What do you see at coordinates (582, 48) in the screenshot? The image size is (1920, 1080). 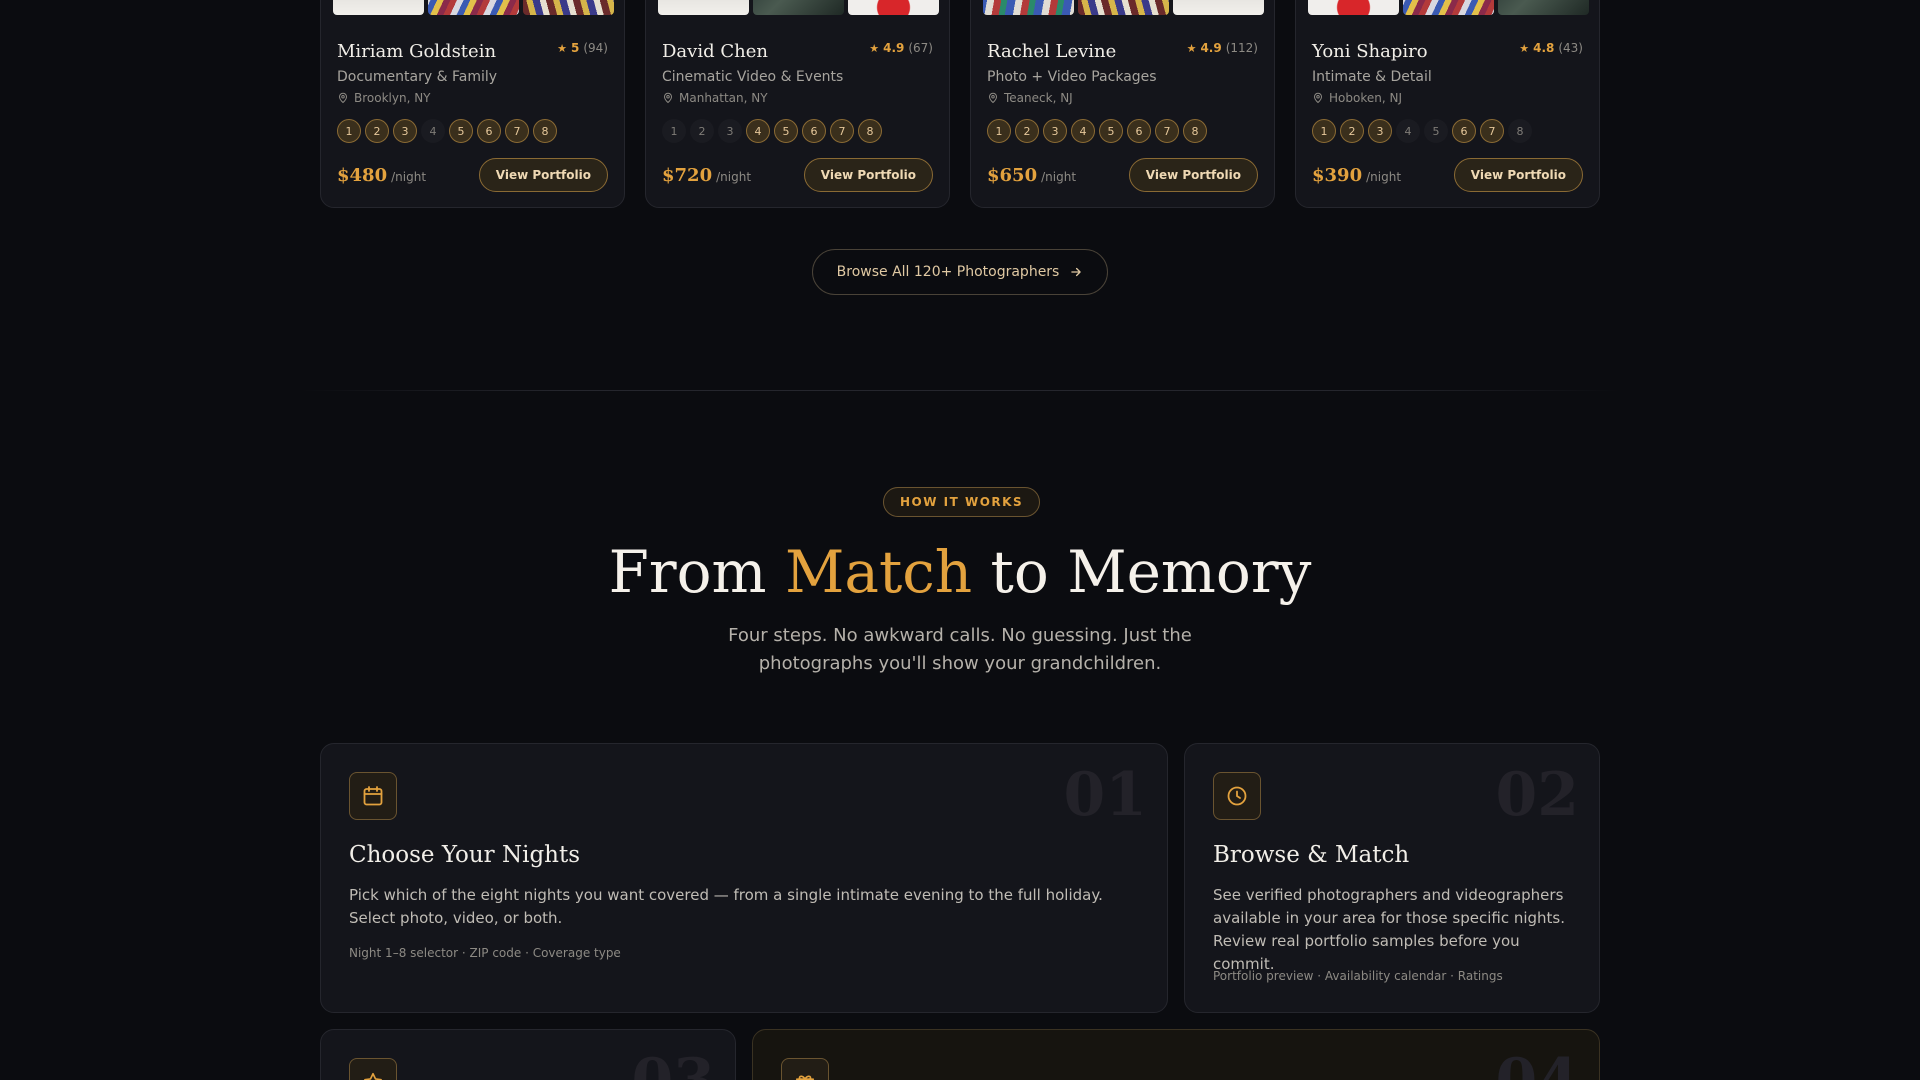 I see `rating: ★ 5 (94)` at bounding box center [582, 48].